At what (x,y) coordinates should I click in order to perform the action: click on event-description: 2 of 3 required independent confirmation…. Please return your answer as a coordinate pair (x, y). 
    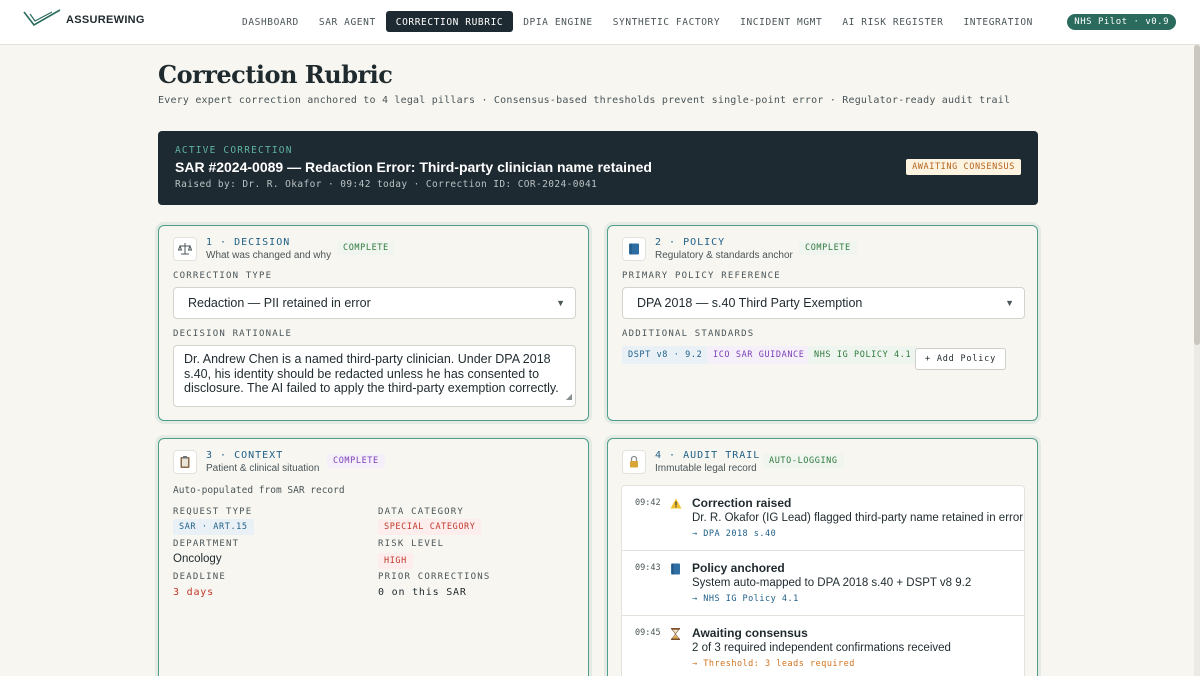
    Looking at the image, I should click on (821, 648).